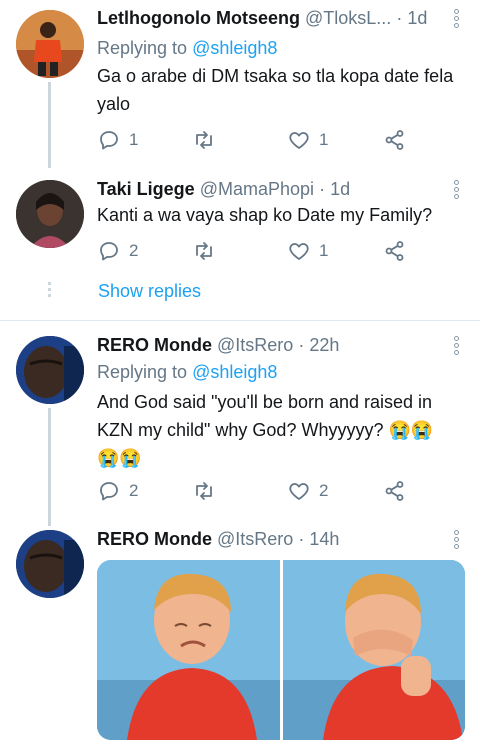 This screenshot has height=740, width=480. What do you see at coordinates (149, 291) in the screenshot?
I see `show-replies-link: Show replies` at bounding box center [149, 291].